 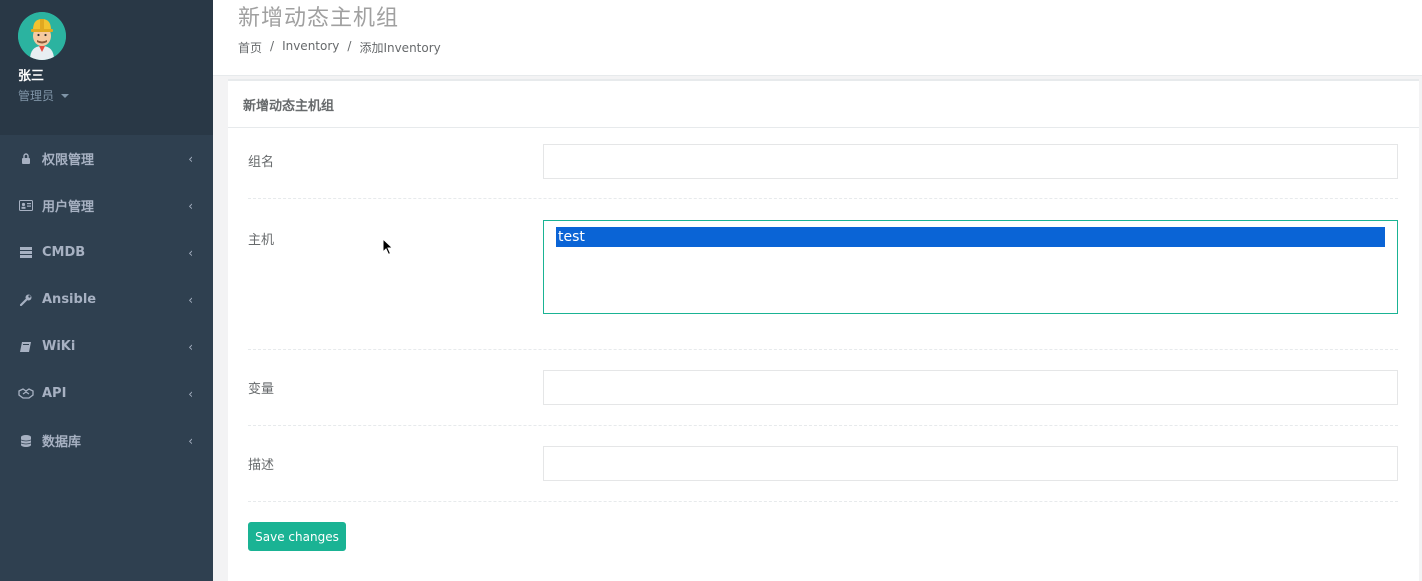 I want to click on hosts-option-test: test, so click(x=970, y=237).